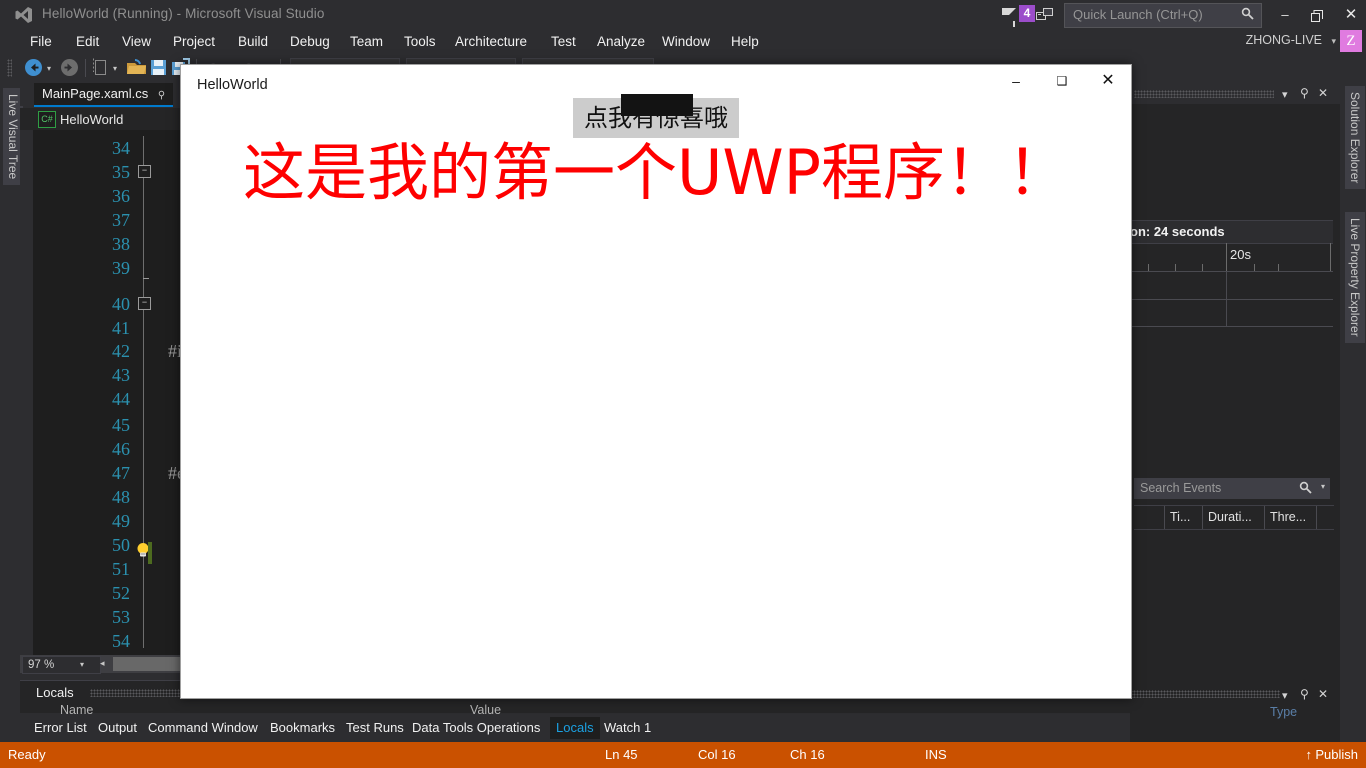  Describe the element at coordinates (366, 42) in the screenshot. I see `menu-team: Team` at that location.